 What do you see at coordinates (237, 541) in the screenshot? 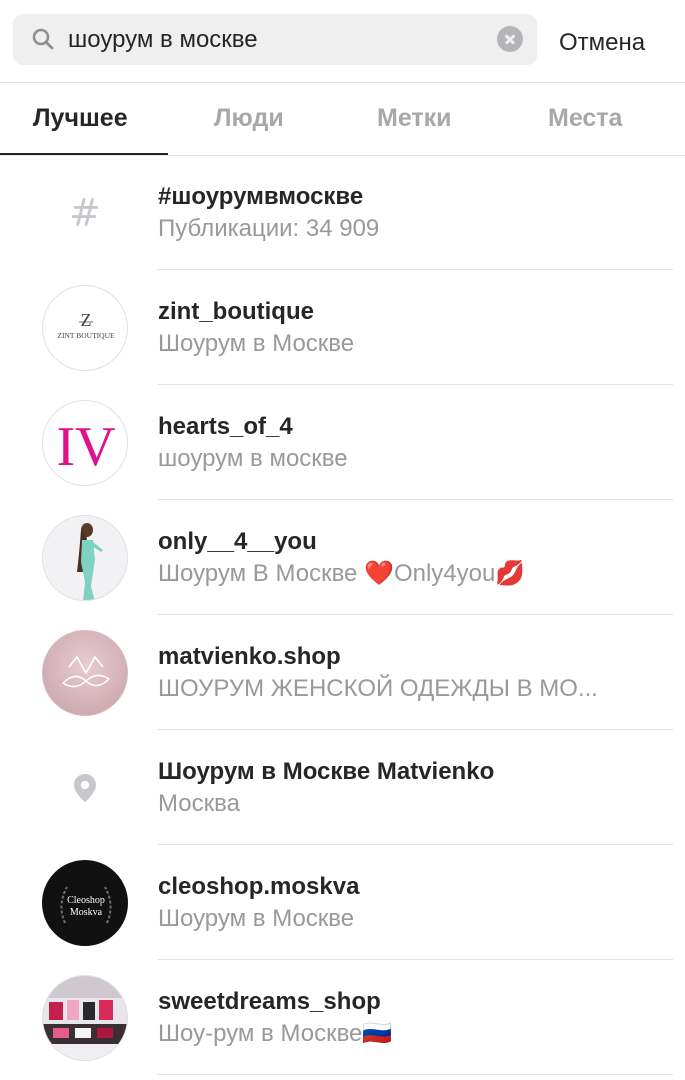
I see `result-title: only__4__you` at bounding box center [237, 541].